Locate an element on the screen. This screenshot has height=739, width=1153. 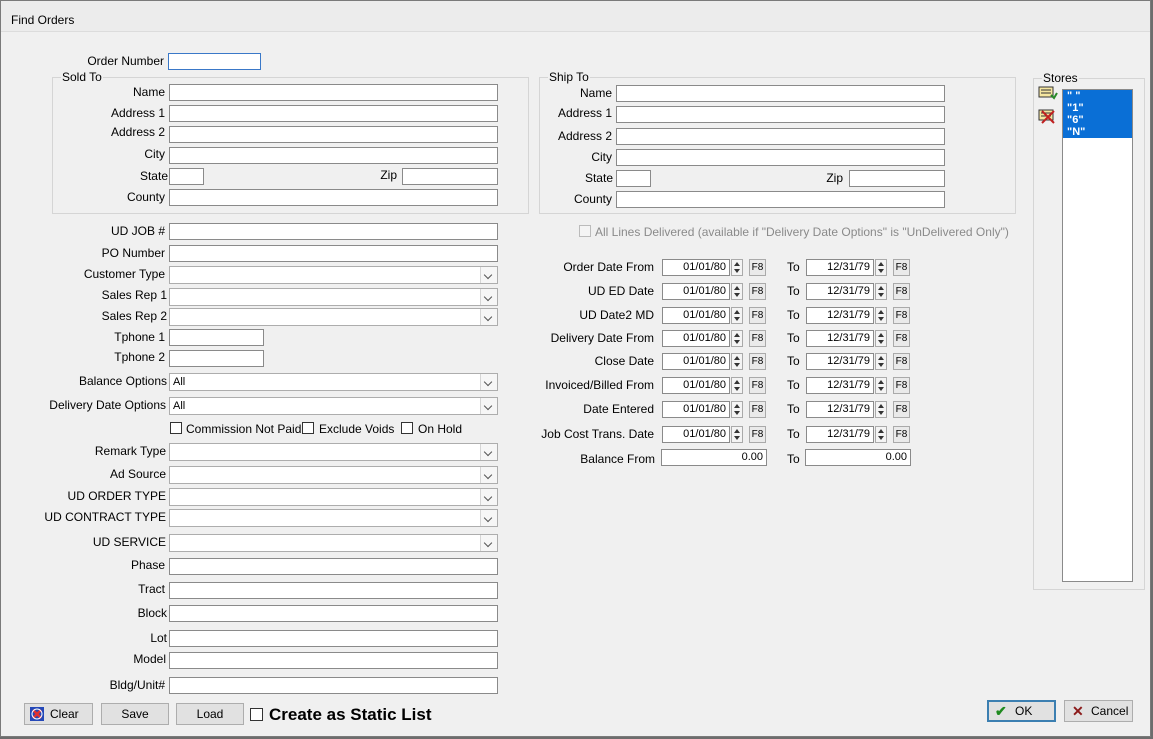
ship-to-city-input is located at coordinates (780, 157).